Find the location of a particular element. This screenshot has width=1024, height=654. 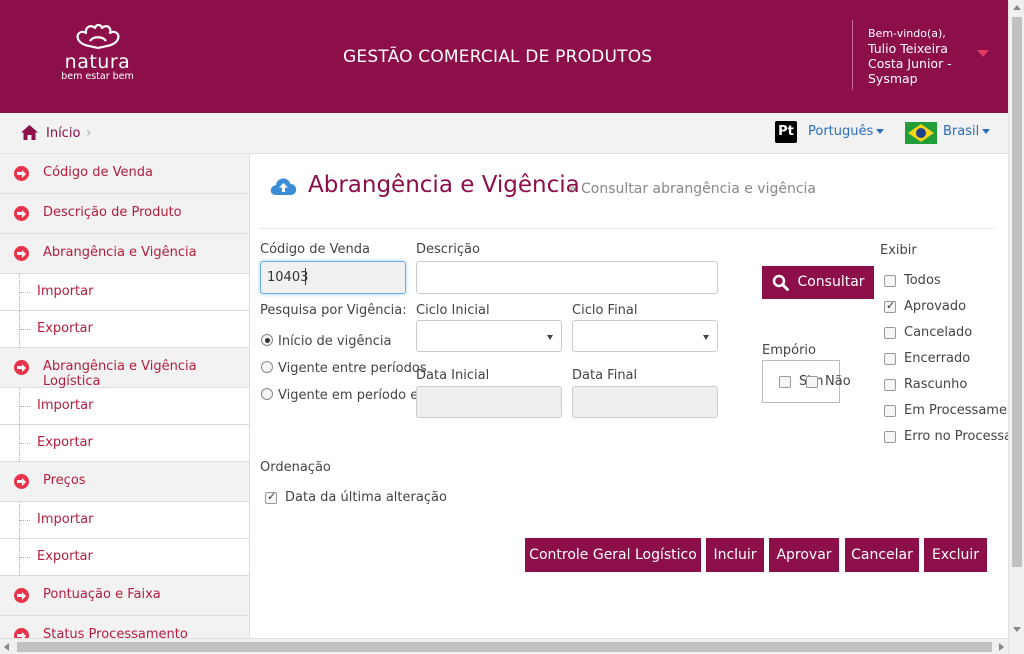

emporio-nao-label: Não is located at coordinates (838, 381).